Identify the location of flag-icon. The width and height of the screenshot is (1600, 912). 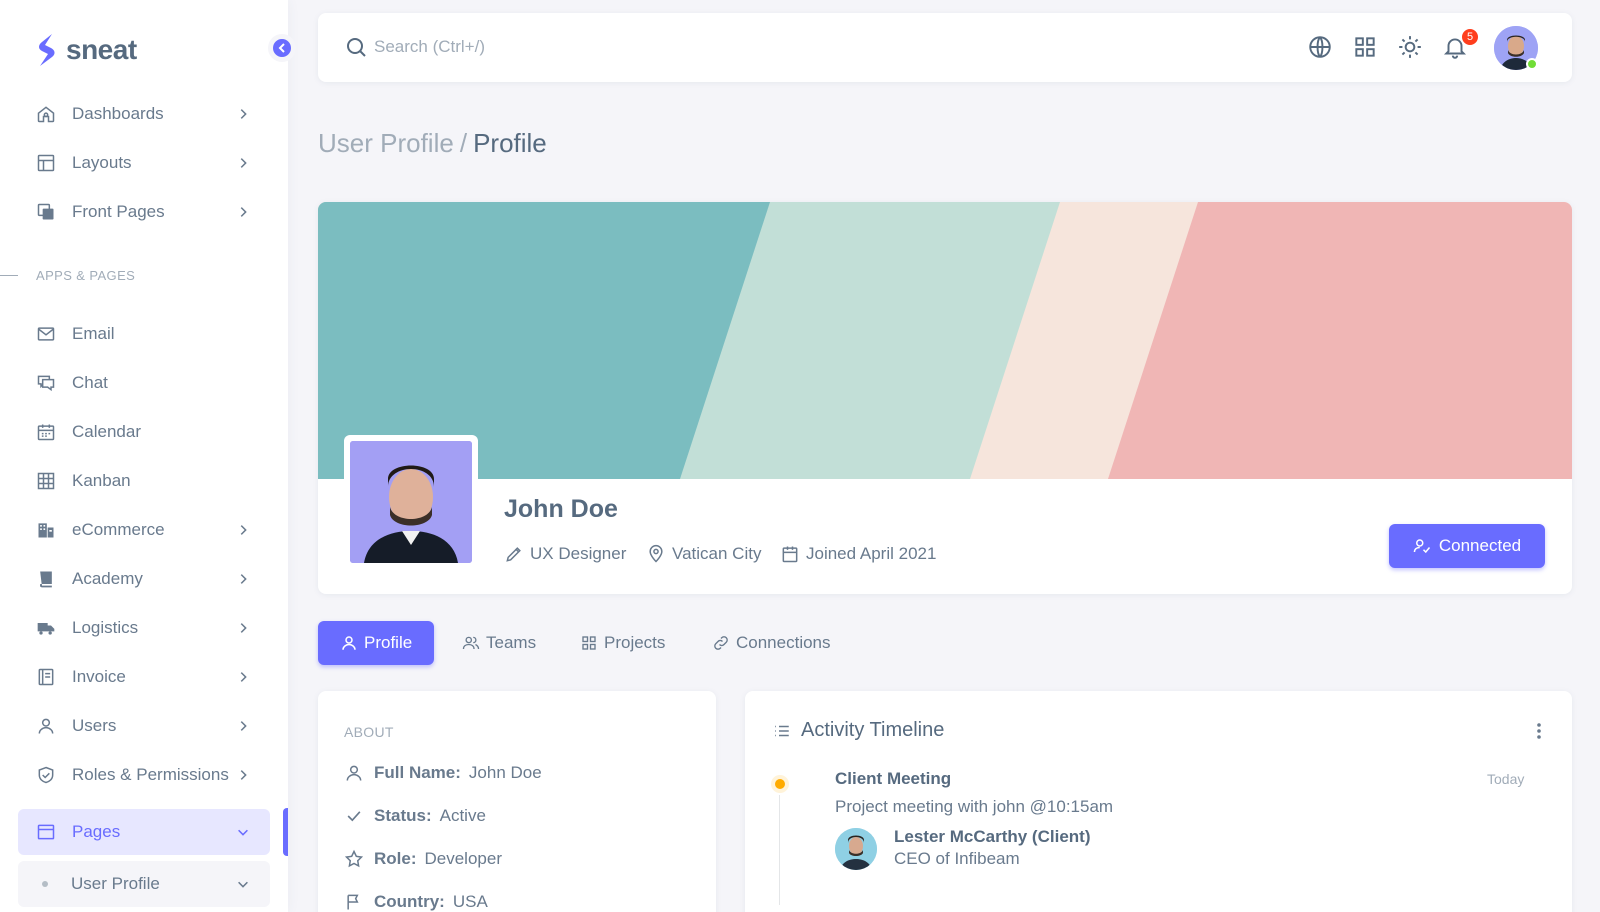
(353, 902).